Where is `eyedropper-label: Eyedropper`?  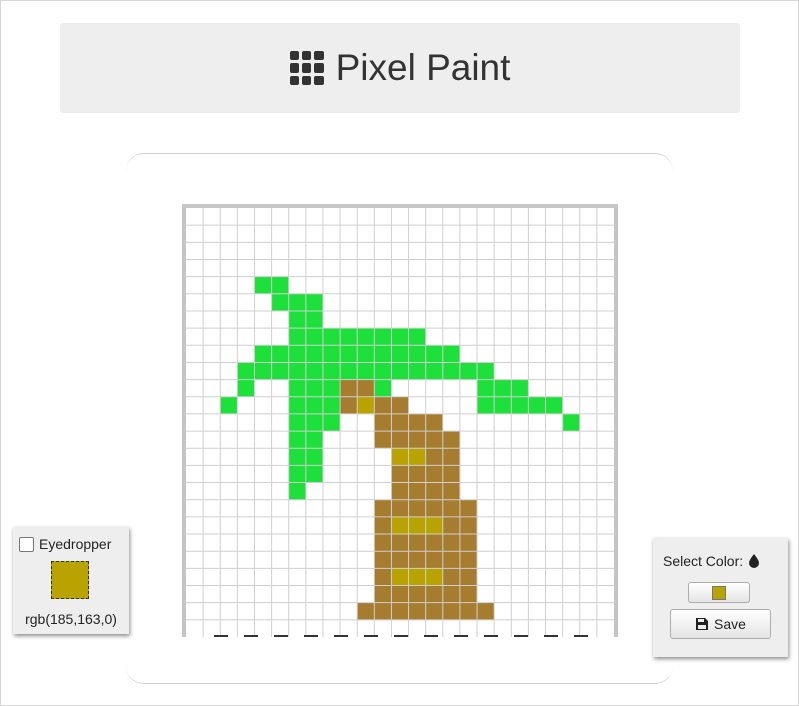 eyedropper-label: Eyedropper is located at coordinates (75, 544).